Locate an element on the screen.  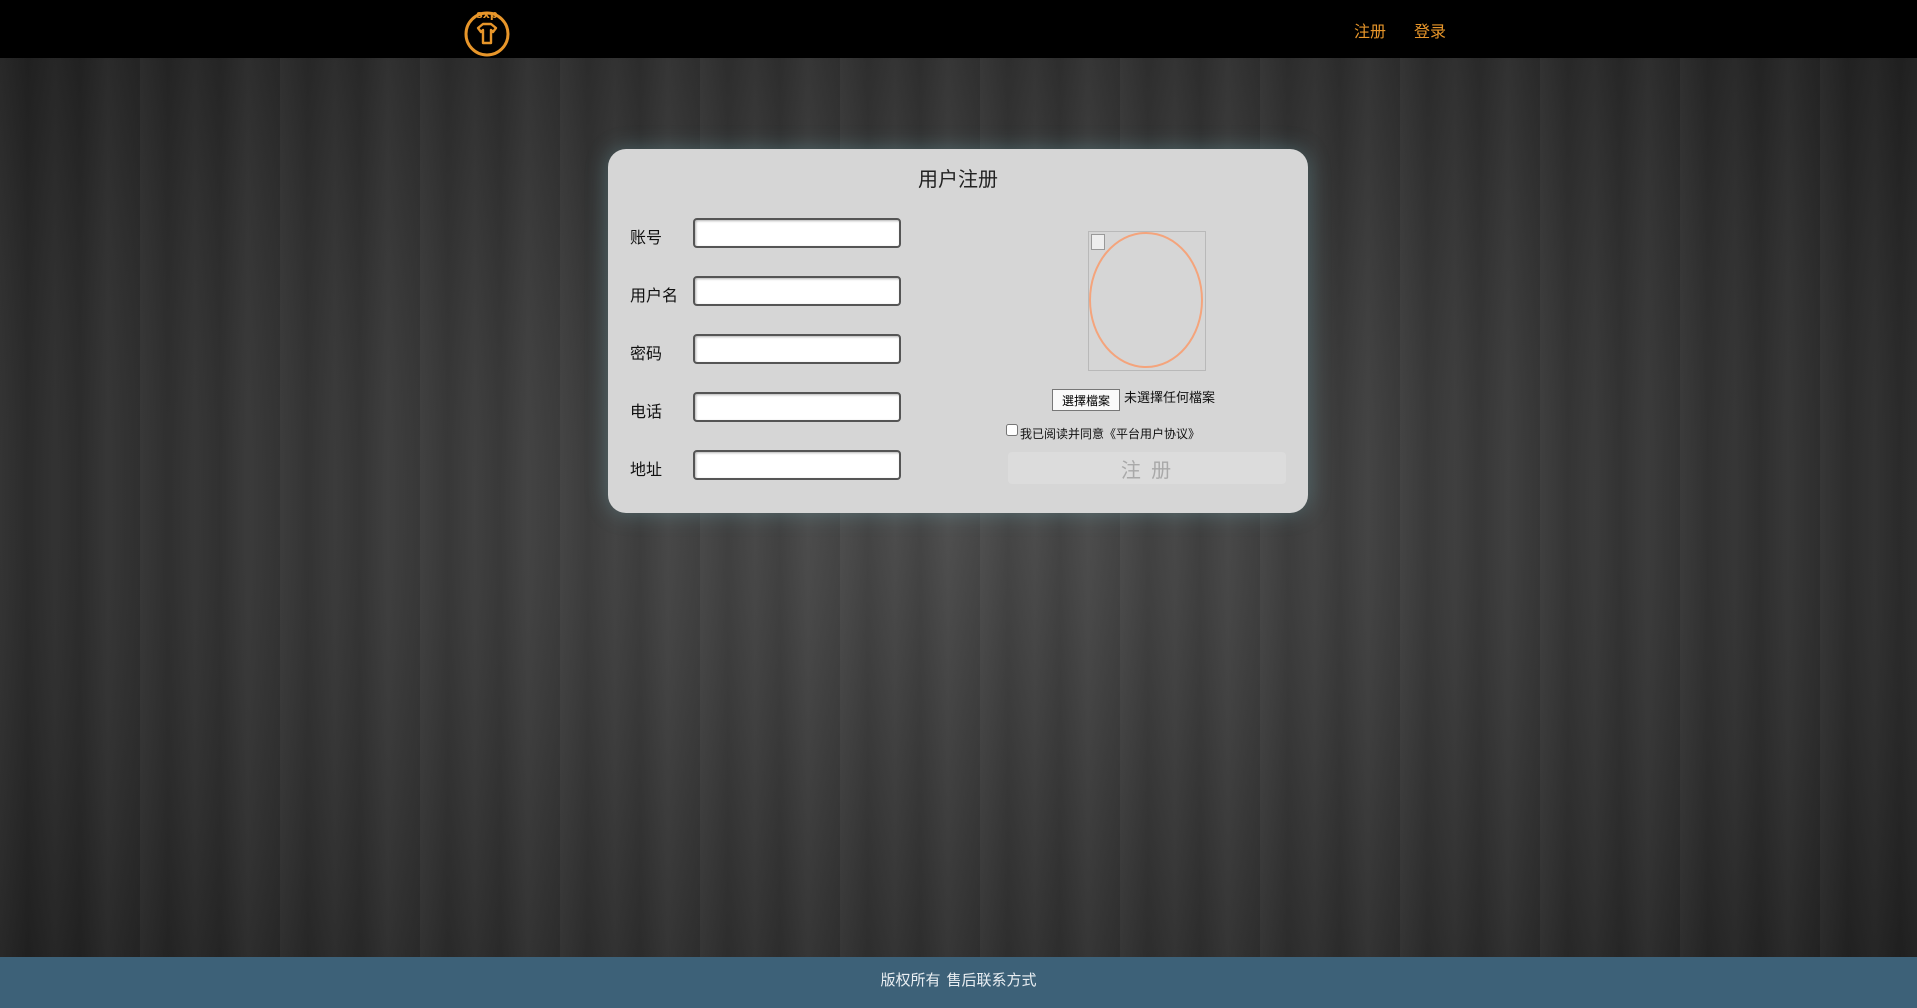
phone-label: 电话 is located at coordinates (646, 411).